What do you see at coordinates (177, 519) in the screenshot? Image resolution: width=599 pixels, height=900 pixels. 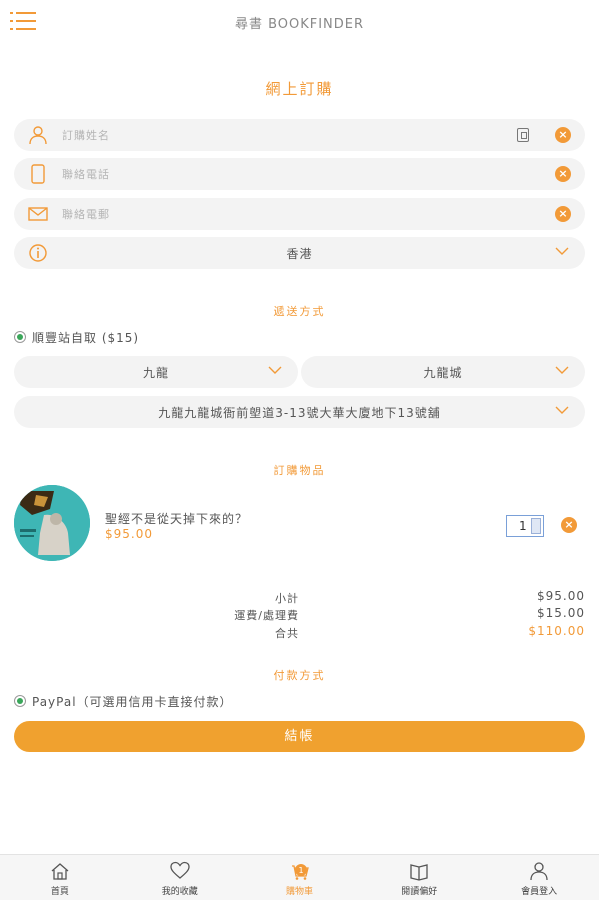 I see `book-title: 聖經不是從天掉下來的？` at bounding box center [177, 519].